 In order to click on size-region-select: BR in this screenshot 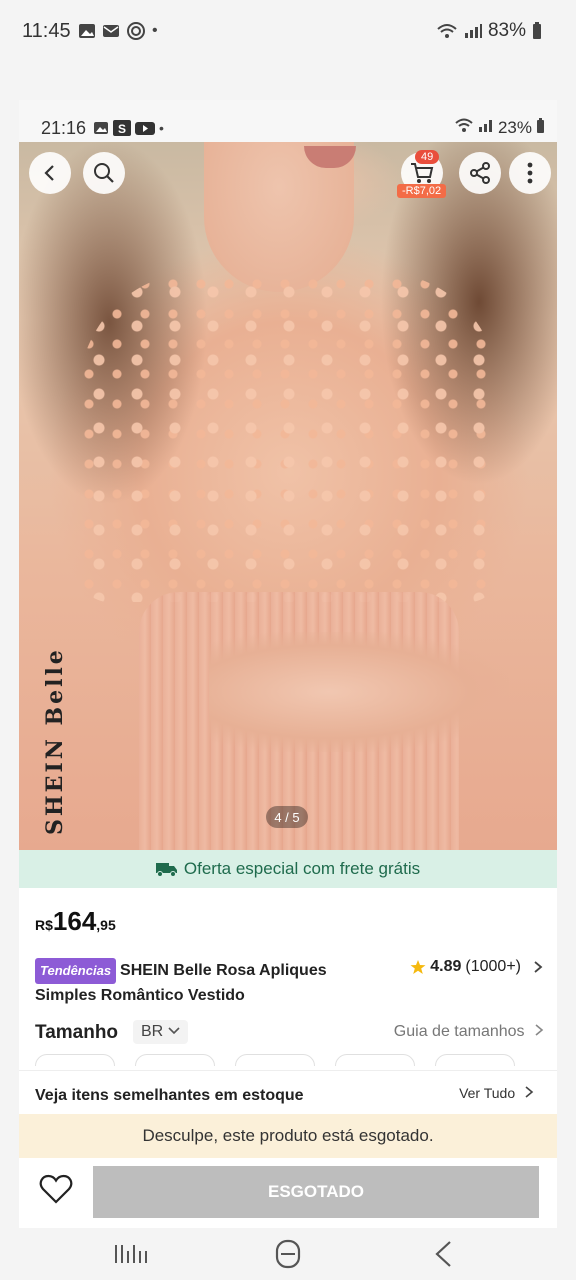, I will do `click(160, 1032)`.